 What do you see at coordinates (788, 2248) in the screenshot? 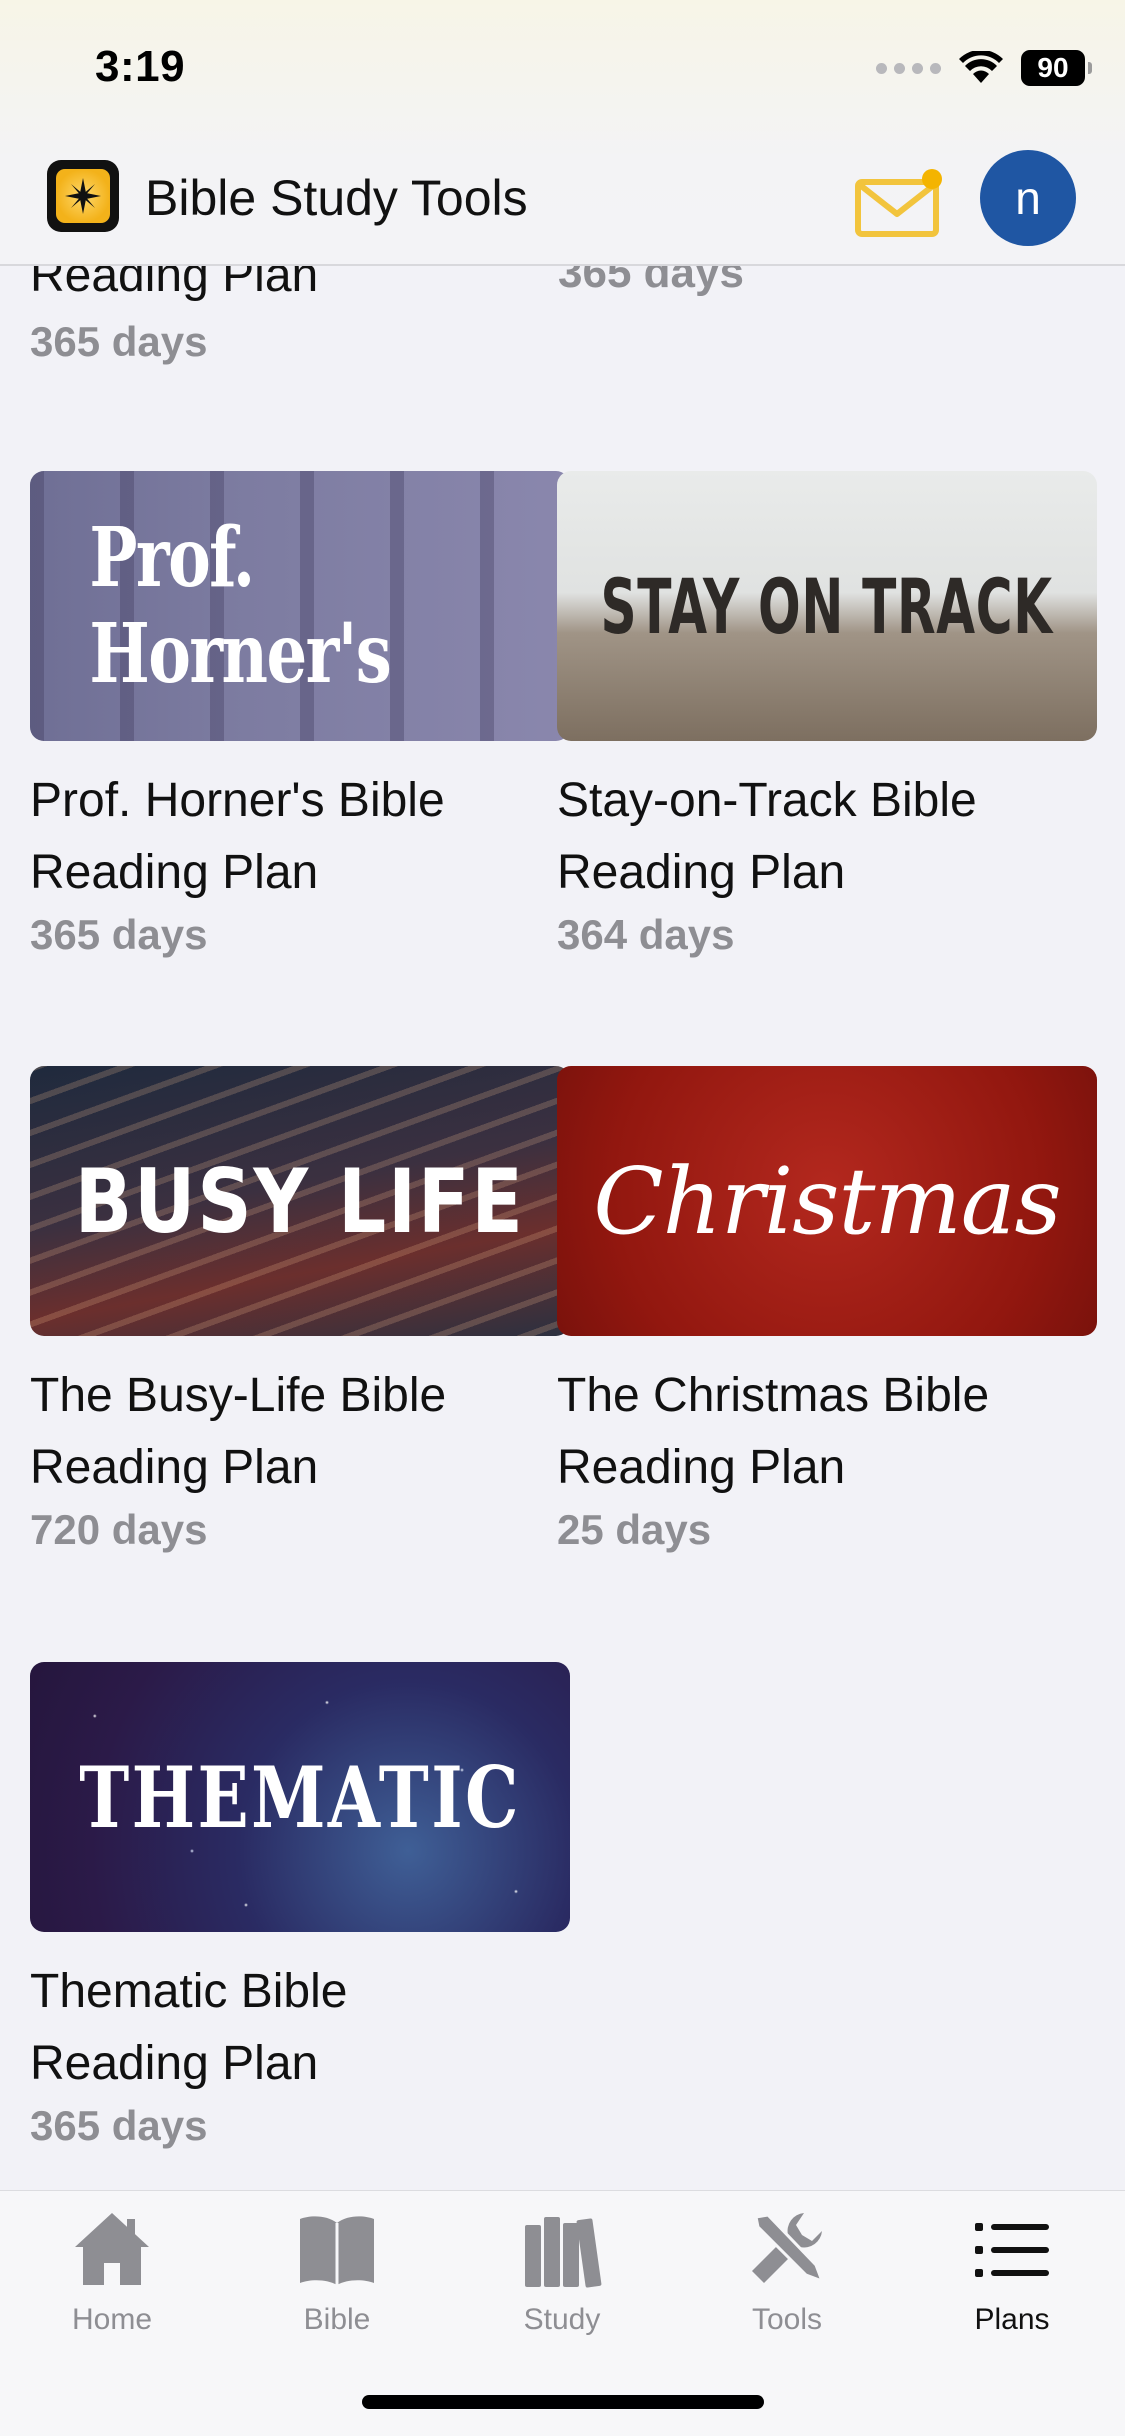
I see `tools-icon` at bounding box center [788, 2248].